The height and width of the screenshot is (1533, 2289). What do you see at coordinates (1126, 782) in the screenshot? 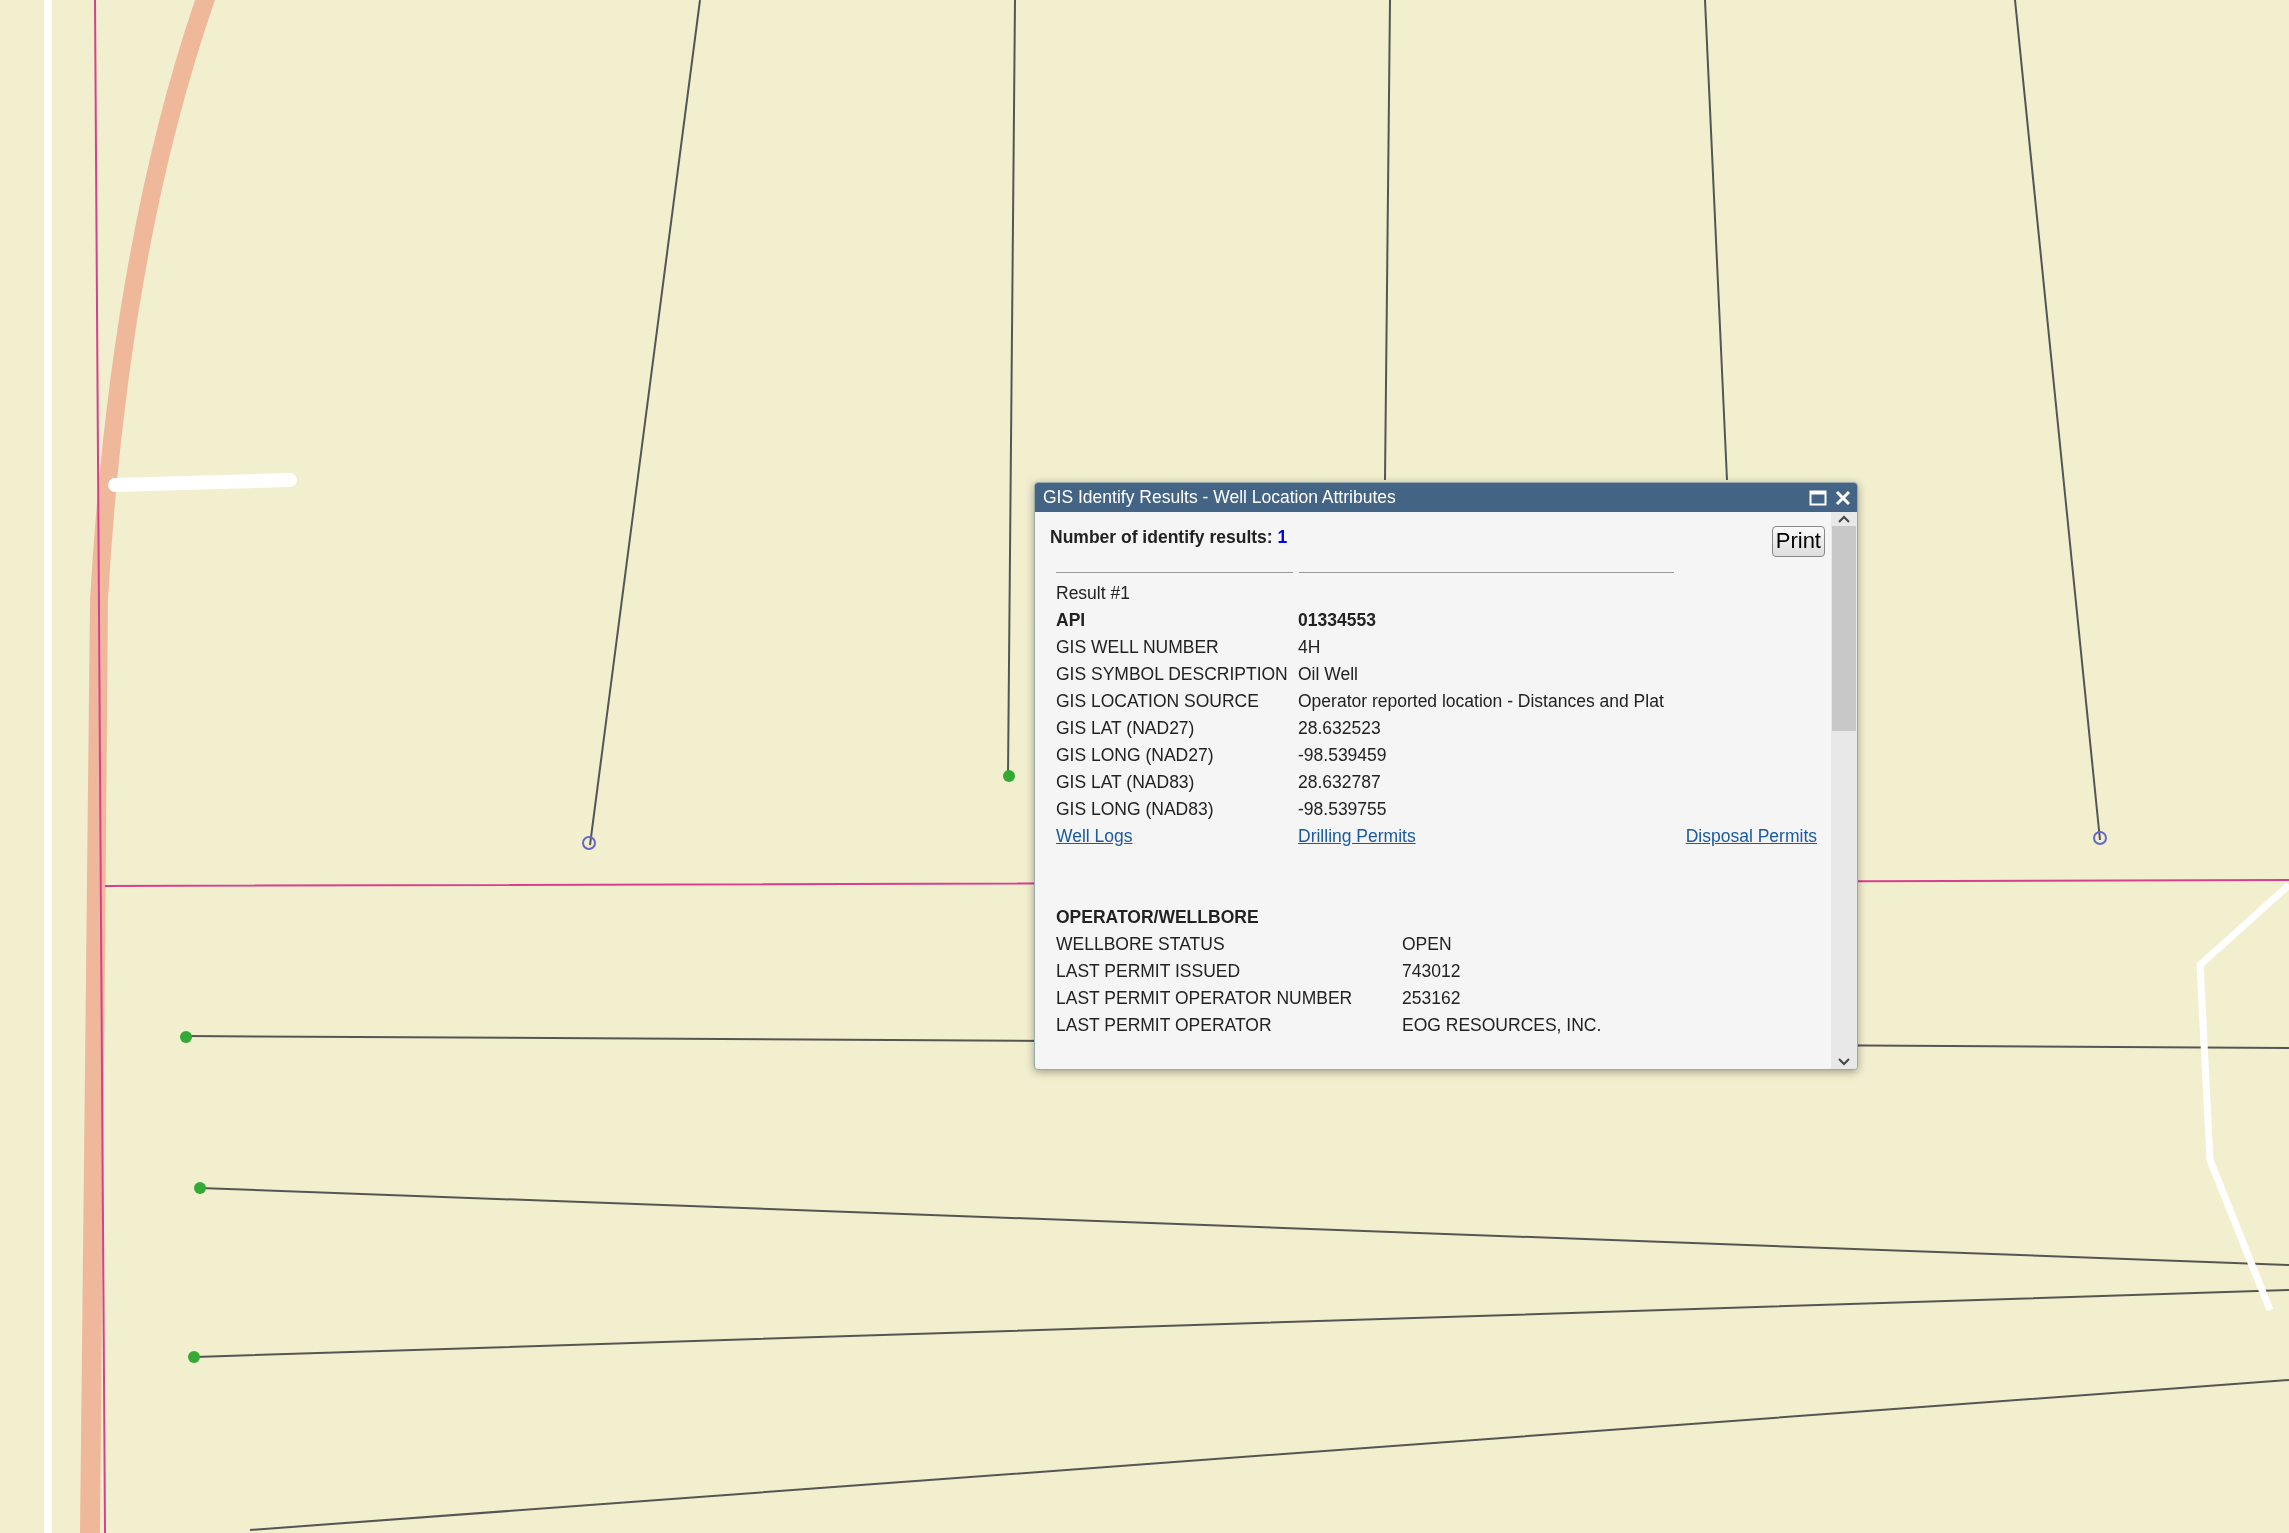
I see `attribute-label: GIS LAT (NAD83)` at bounding box center [1126, 782].